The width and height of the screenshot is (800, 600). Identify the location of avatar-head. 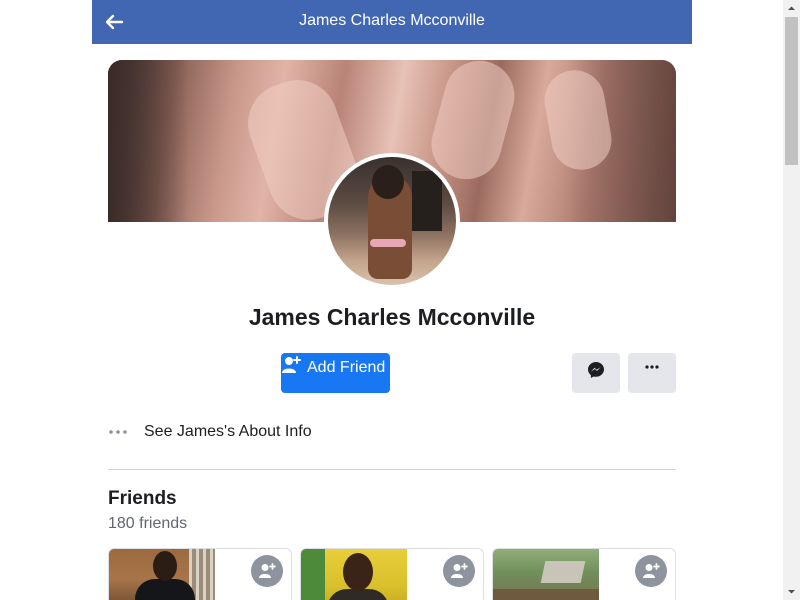
(388, 182).